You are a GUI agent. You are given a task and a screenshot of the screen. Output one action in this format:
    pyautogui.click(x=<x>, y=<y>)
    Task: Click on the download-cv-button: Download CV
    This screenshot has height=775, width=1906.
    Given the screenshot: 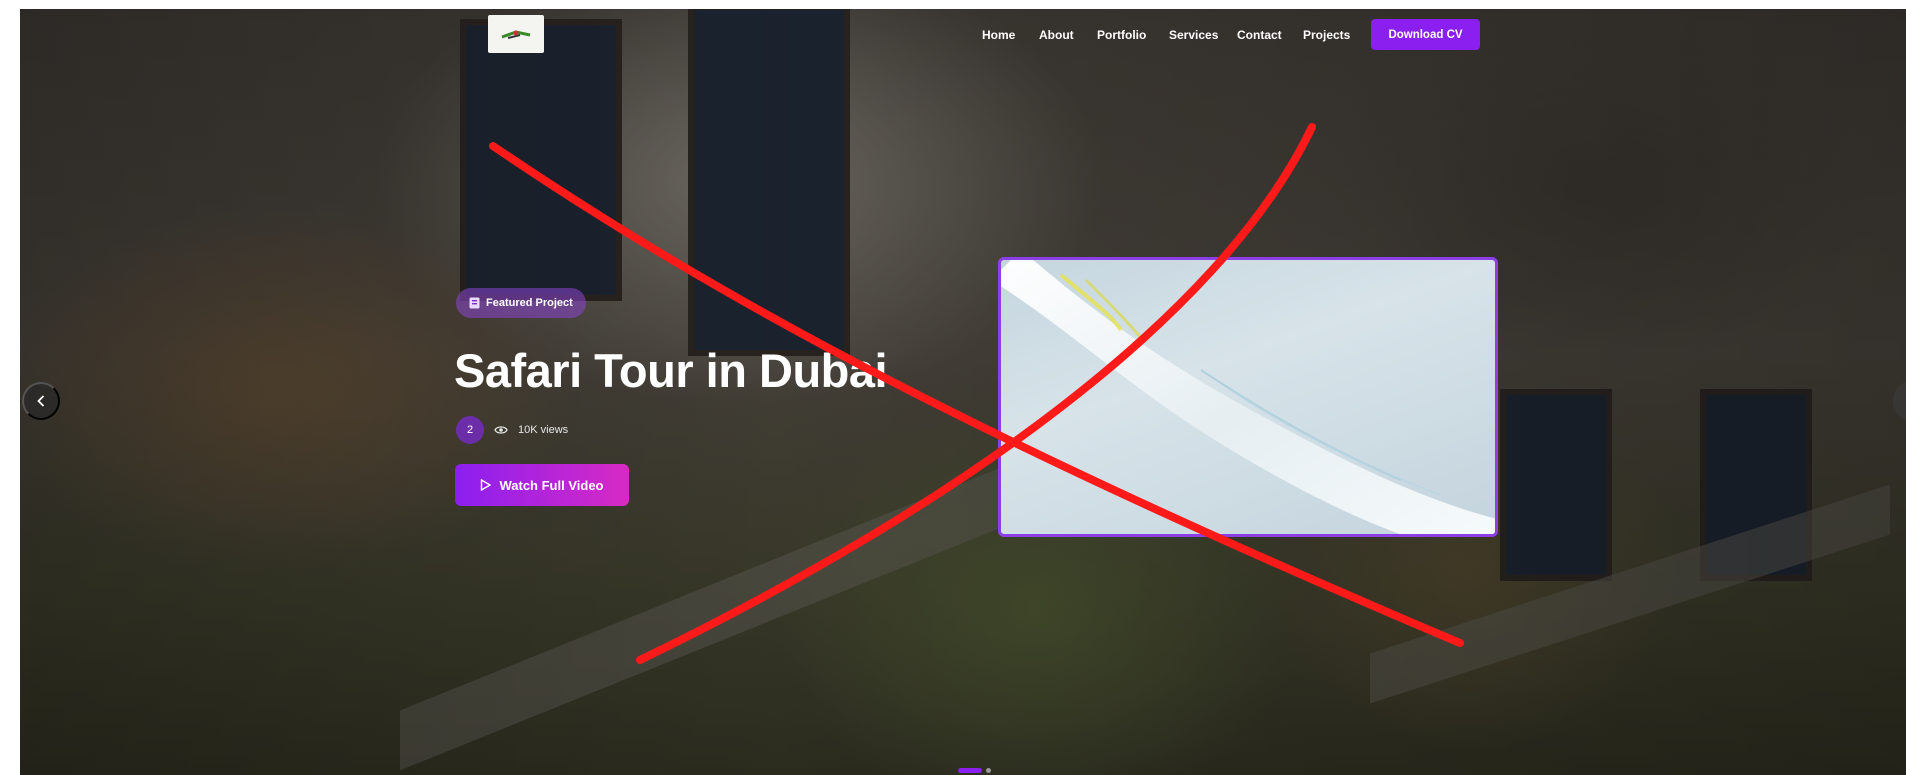 What is the action you would take?
    pyautogui.click(x=1425, y=34)
    